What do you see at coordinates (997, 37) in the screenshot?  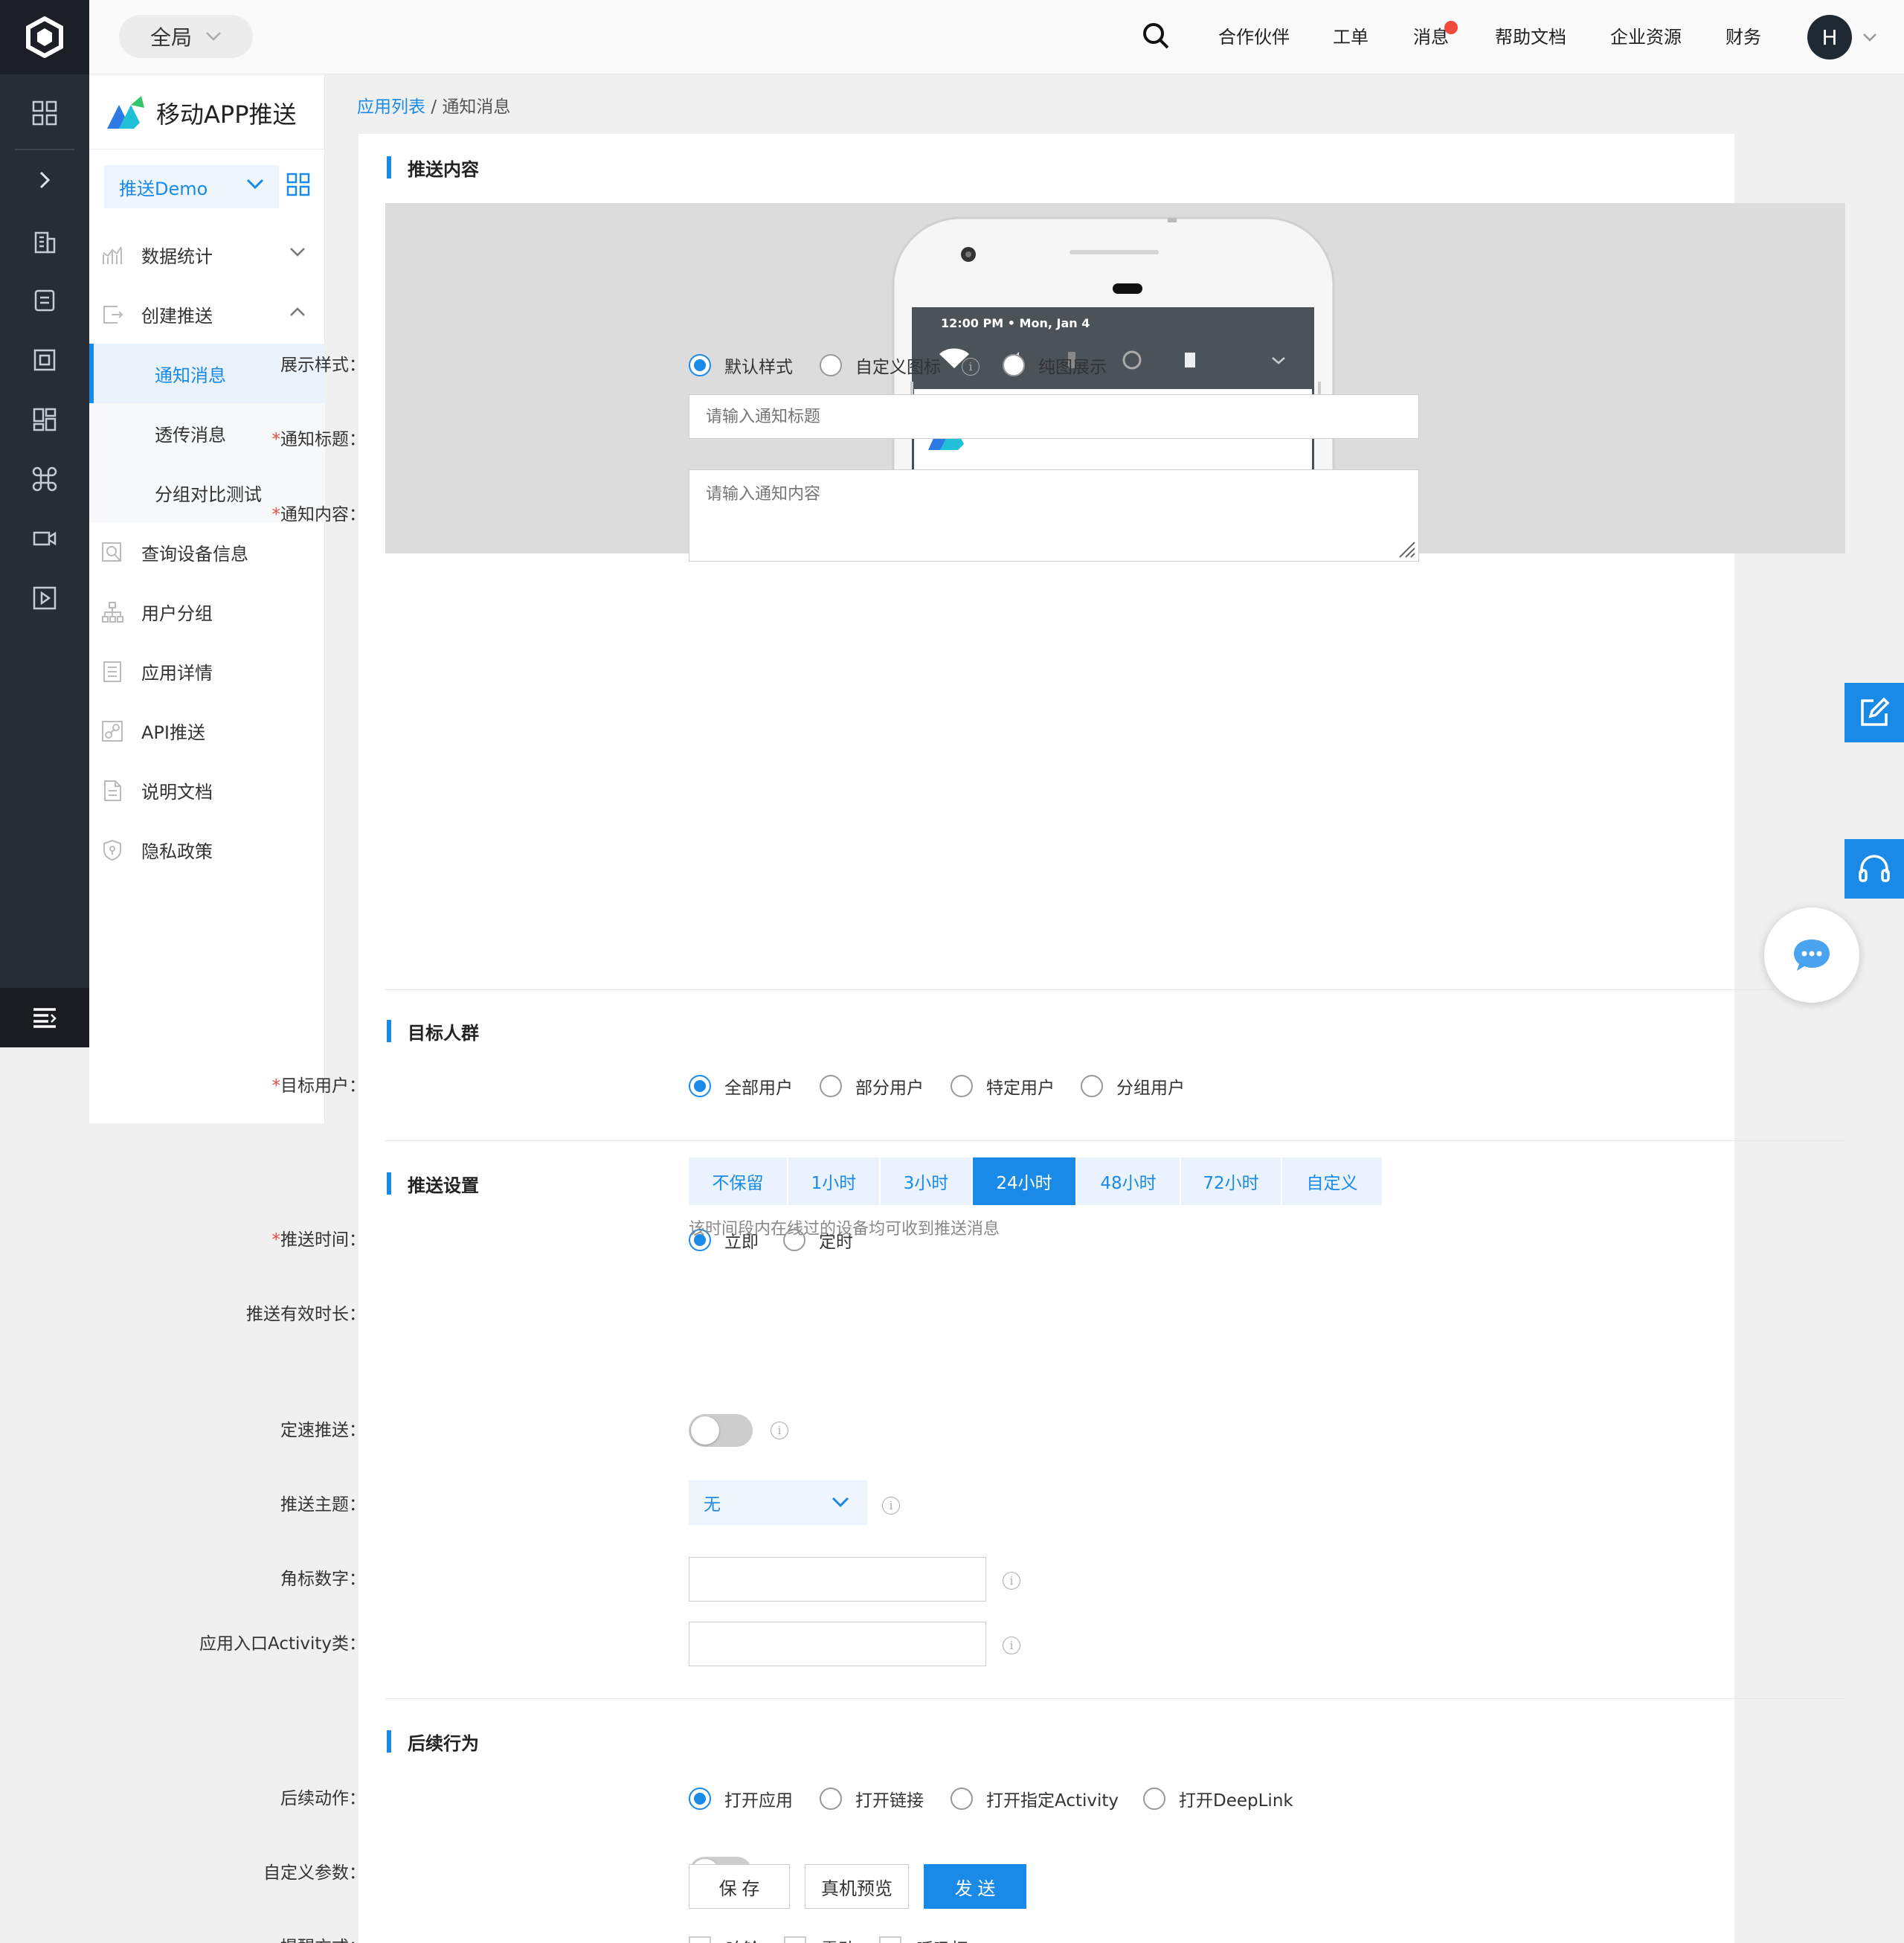 I see `top-bar: 全局 合作伙伴 工单 消息 帮助文档 企业资源 财务 H` at bounding box center [997, 37].